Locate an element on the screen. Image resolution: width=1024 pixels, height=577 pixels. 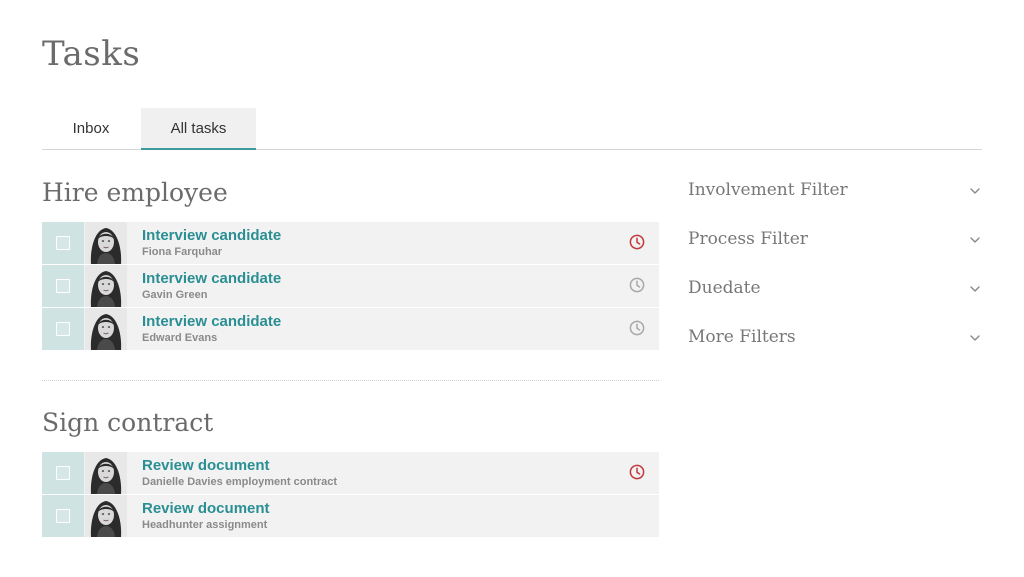
task-subtitle: Fiona Farquhar is located at coordinates (182, 252).